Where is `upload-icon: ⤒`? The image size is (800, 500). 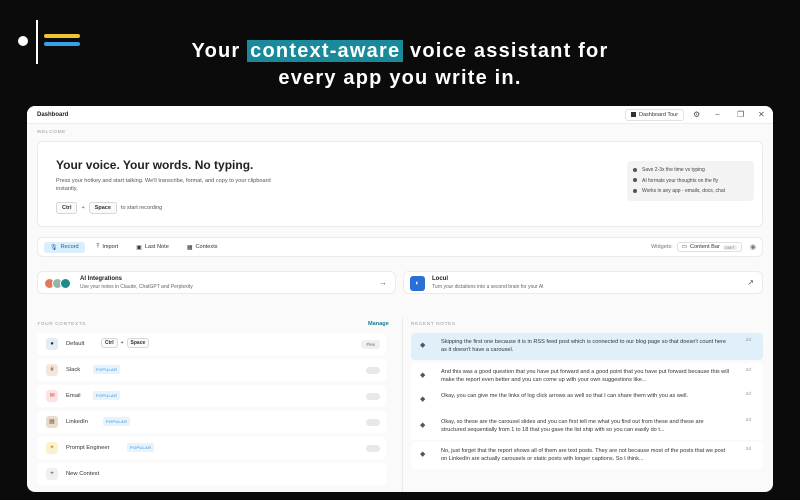 upload-icon: ⤒ is located at coordinates (98, 246).